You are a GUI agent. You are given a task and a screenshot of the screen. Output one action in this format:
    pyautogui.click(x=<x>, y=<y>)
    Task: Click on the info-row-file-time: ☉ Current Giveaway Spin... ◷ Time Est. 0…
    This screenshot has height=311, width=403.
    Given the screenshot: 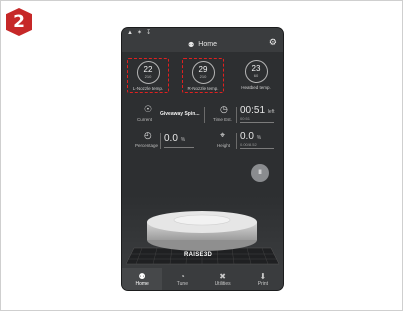 What is the action you would take?
    pyautogui.click(x=202, y=116)
    